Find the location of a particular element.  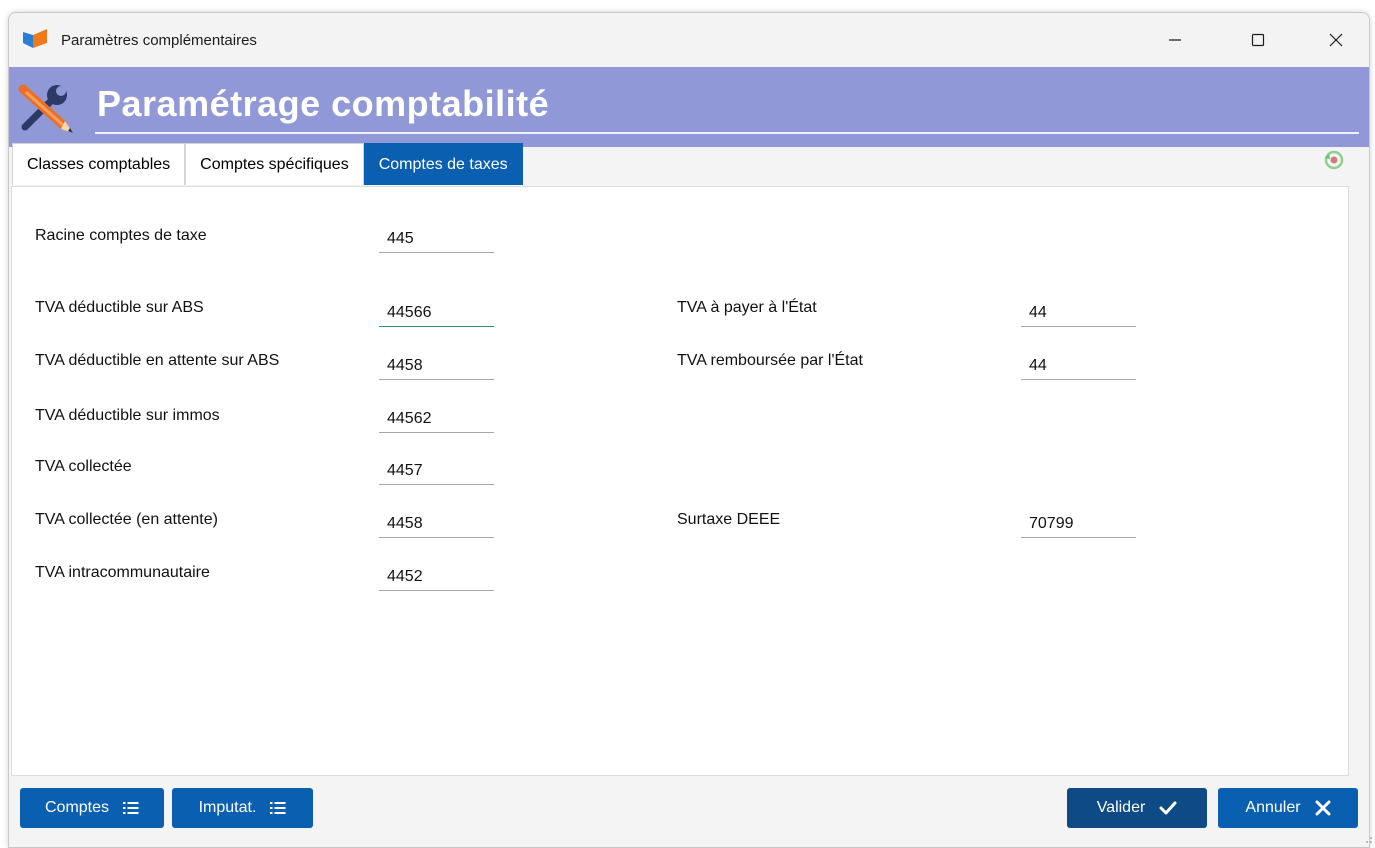

label-tva-collectee-attente: TVA collectée (en attente) is located at coordinates (126, 519).